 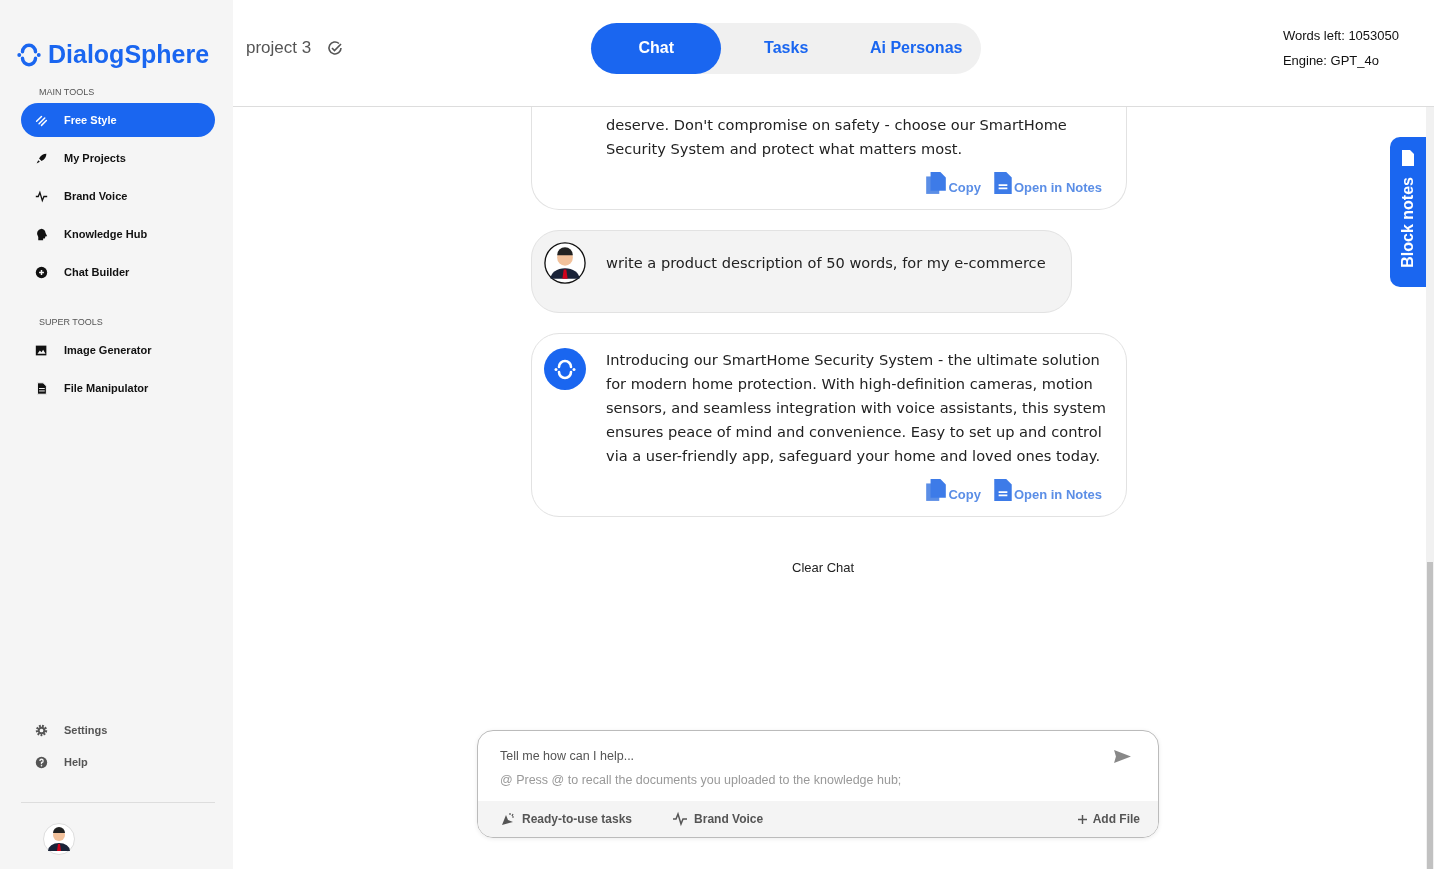 I want to click on sidebar-item: Chat Builder, so click(x=118, y=272).